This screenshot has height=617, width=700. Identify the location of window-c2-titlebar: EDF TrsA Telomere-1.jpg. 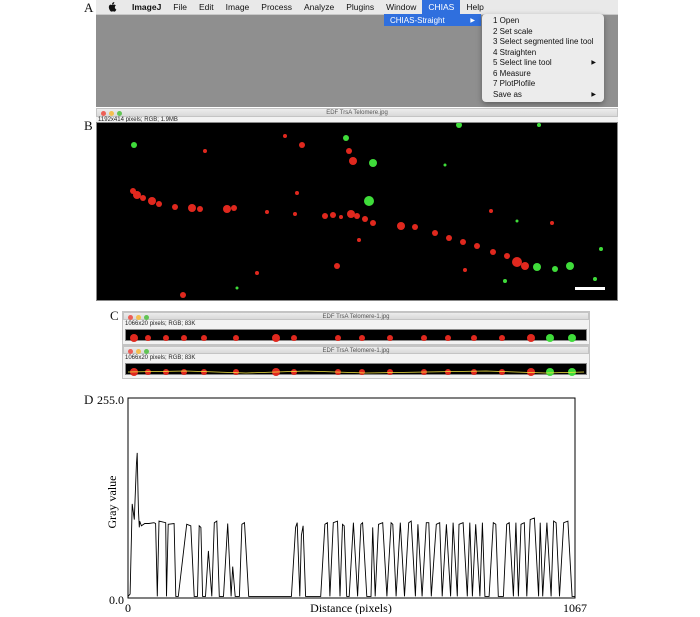
(356, 350).